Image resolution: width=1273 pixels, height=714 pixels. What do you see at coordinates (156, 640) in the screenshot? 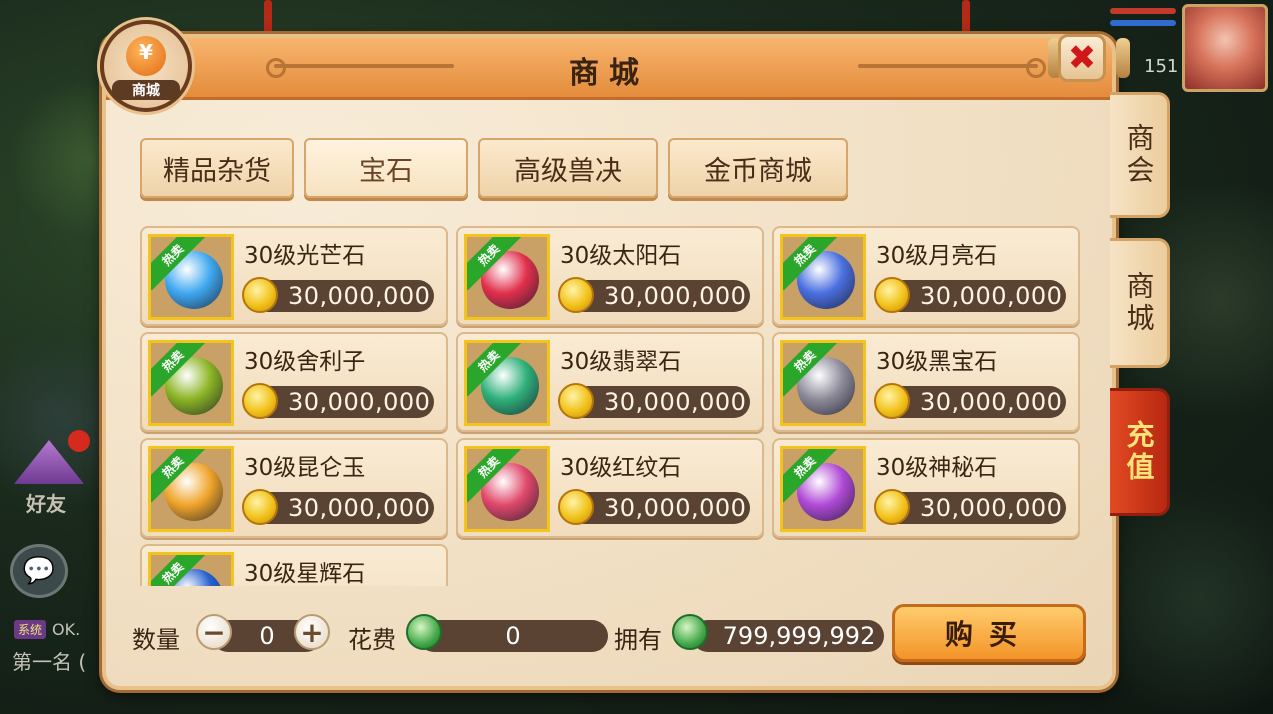
I see `quantity-label: 数量` at bounding box center [156, 640].